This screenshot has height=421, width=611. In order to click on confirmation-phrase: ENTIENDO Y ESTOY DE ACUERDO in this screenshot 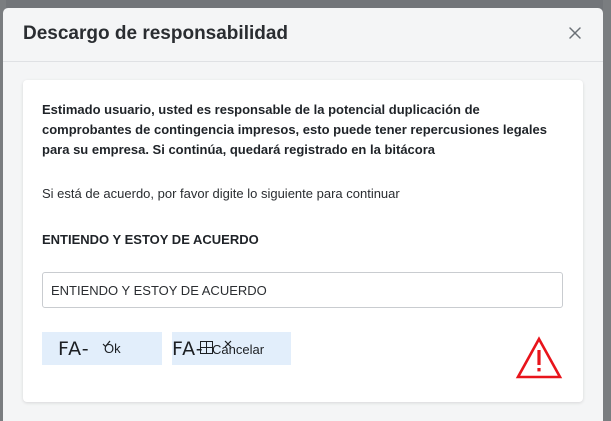, I will do `click(150, 239)`.